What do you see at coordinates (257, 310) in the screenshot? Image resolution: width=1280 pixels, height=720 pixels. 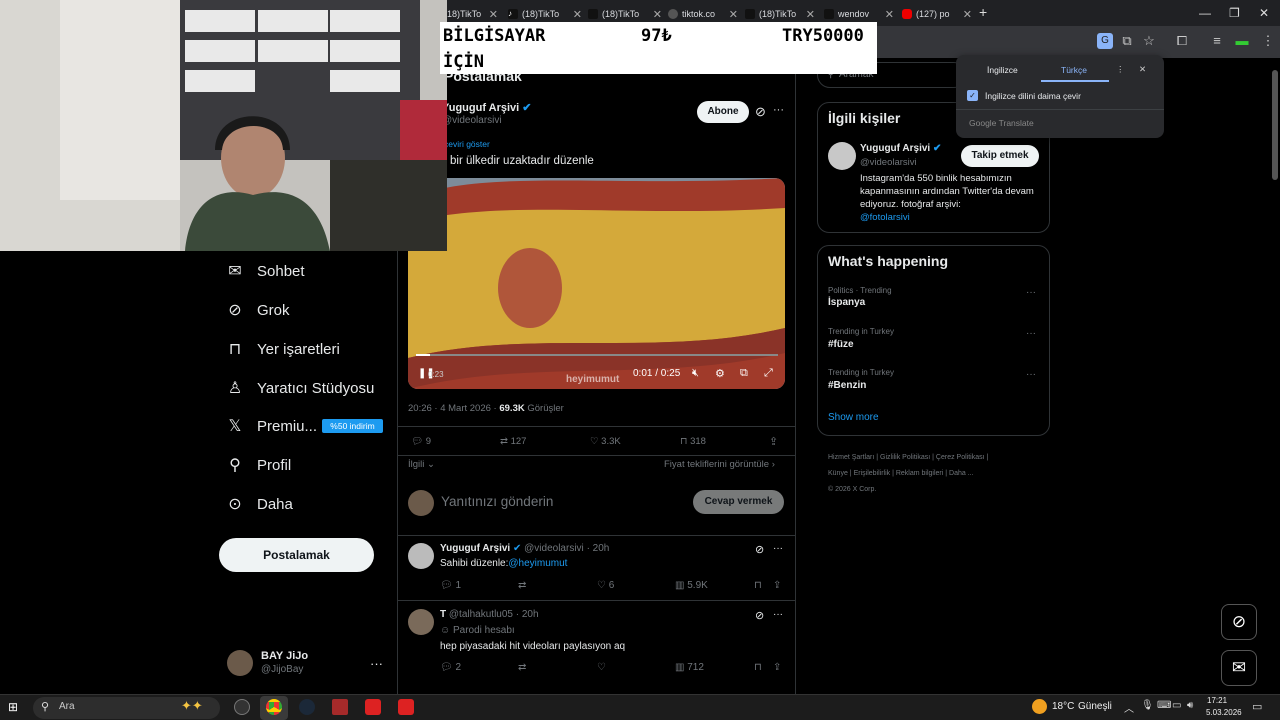 I see `nav-item-grok: ⊘ Grok` at bounding box center [257, 310].